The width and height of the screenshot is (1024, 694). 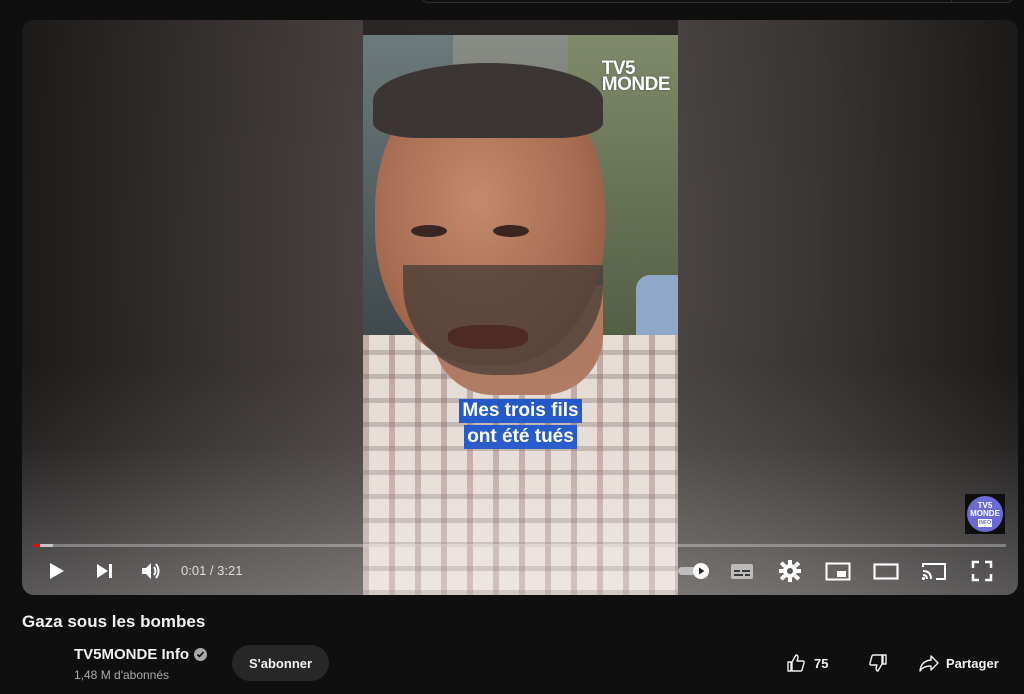 I want to click on cast-button, so click(x=934, y=571).